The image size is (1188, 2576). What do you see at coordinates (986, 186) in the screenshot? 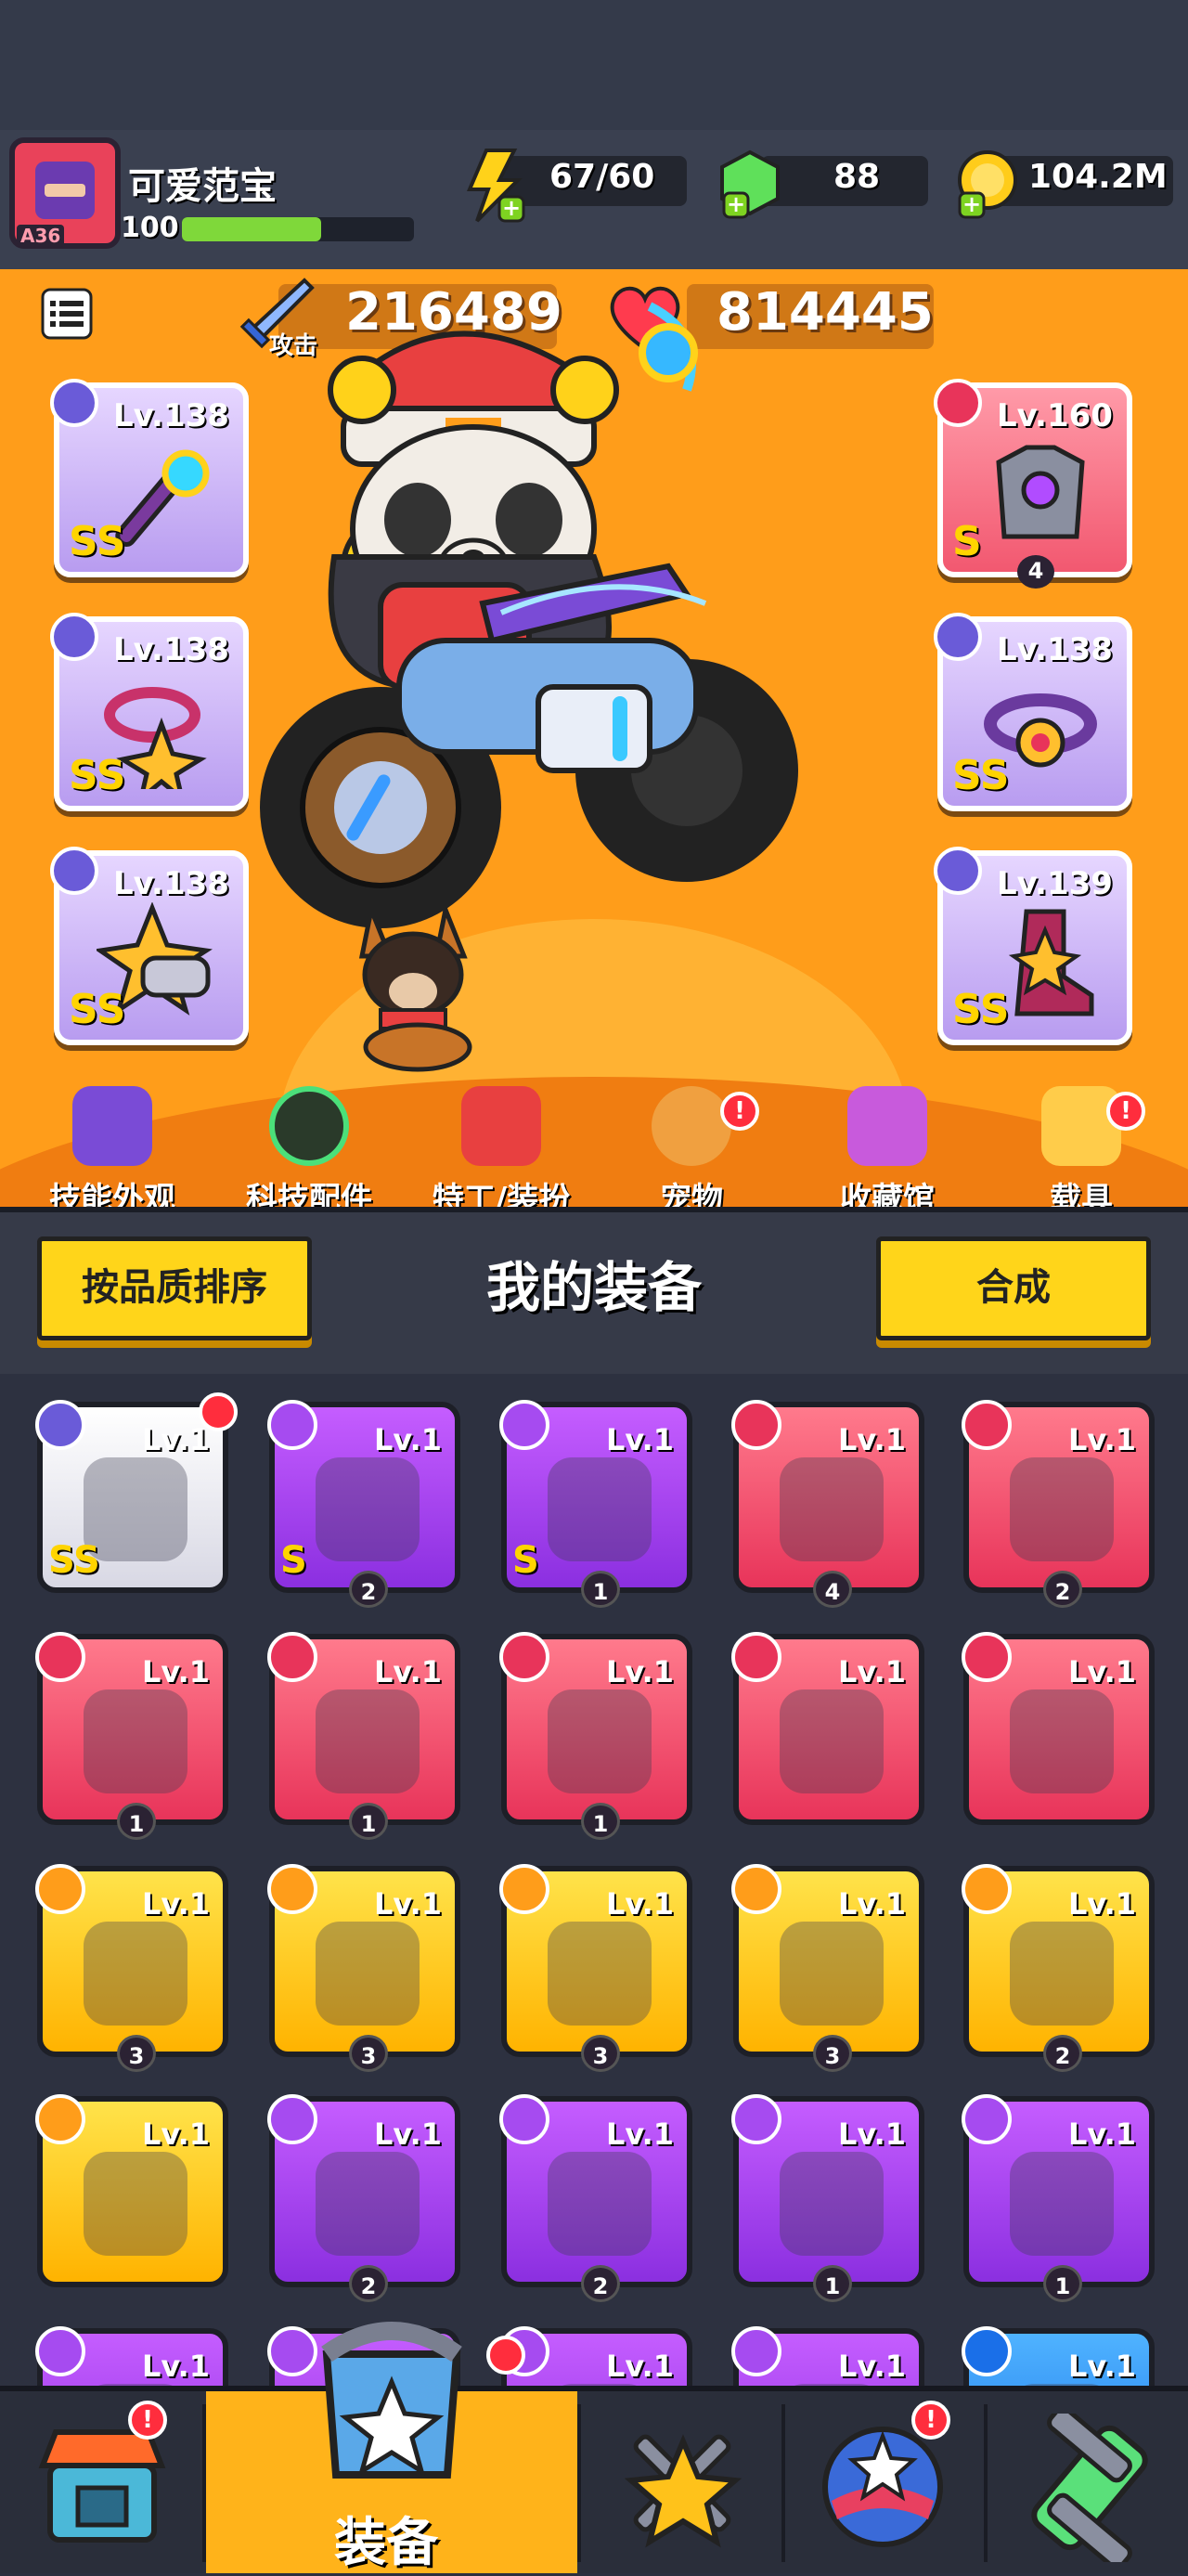
I see `coin-icon: +` at bounding box center [986, 186].